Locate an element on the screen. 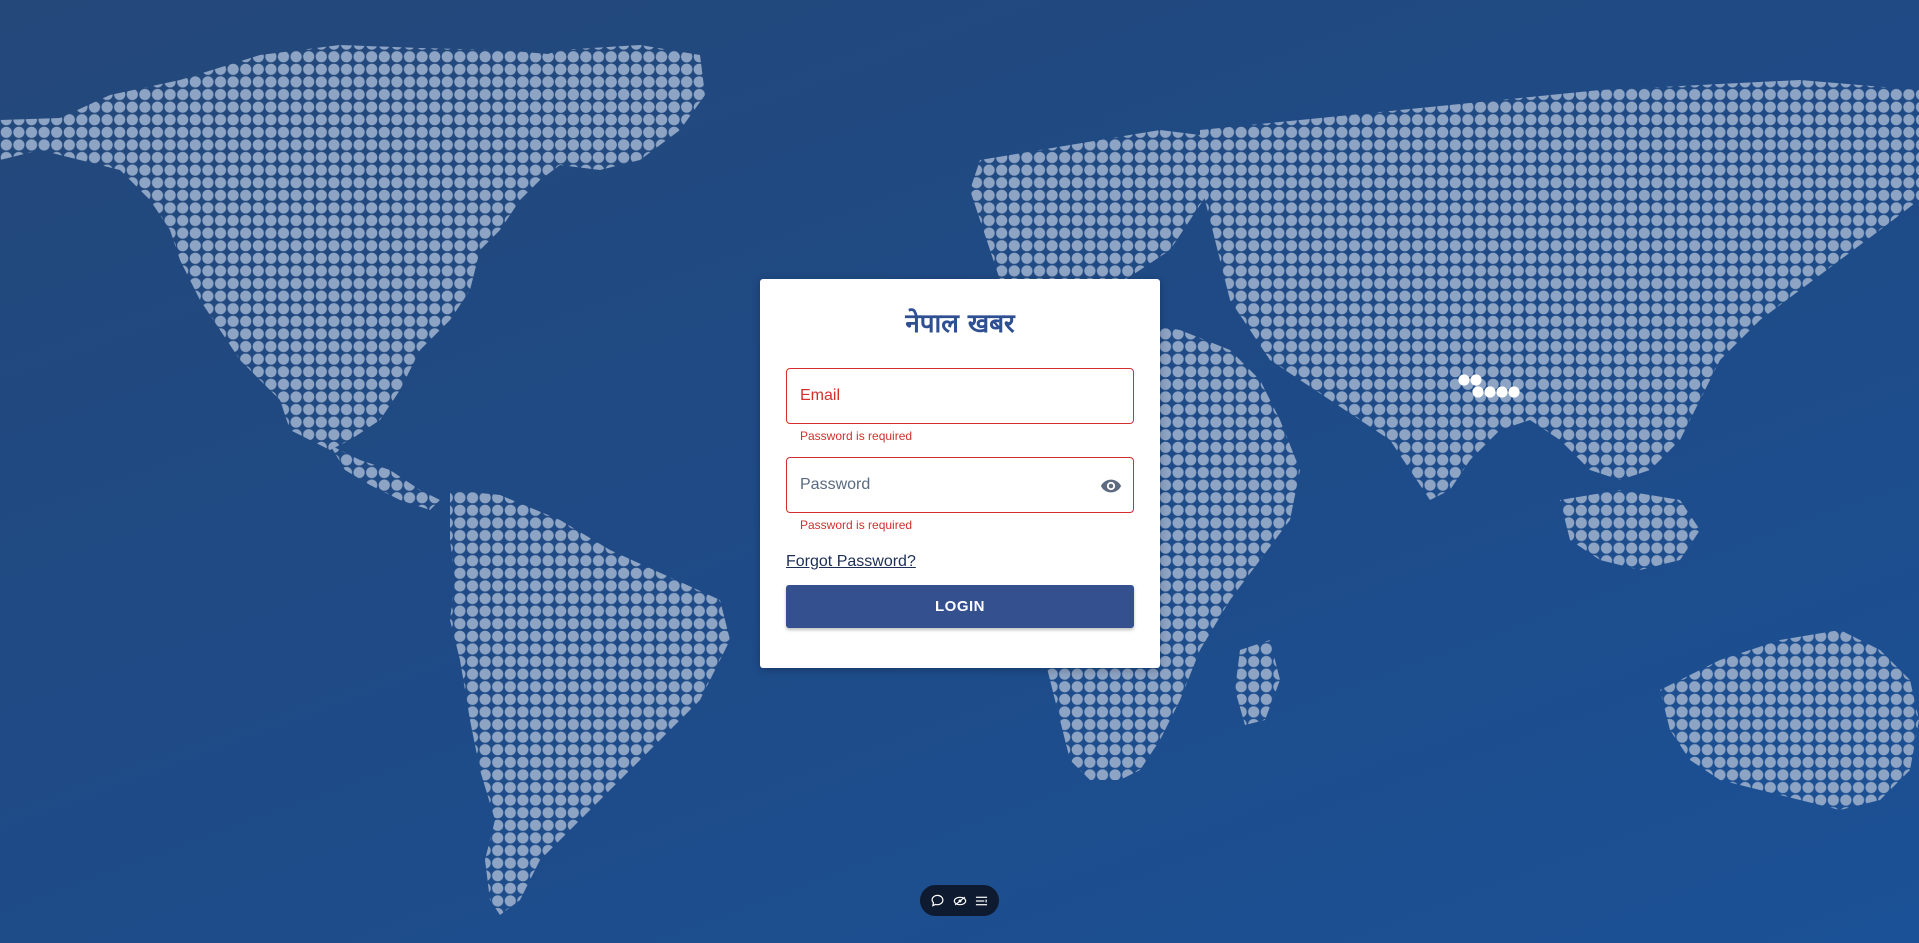  email-input is located at coordinates (932, 396).